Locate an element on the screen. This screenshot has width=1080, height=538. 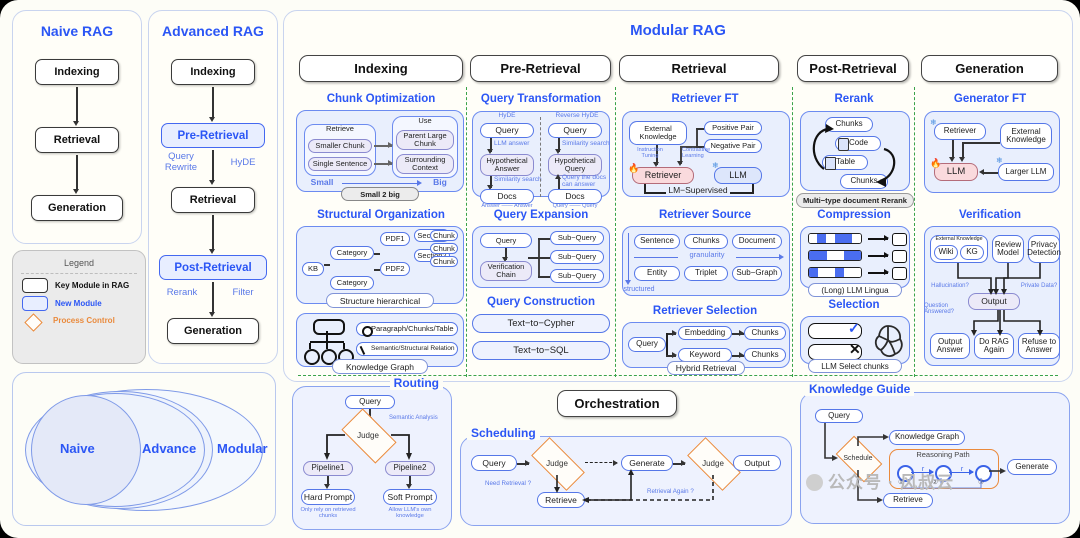
section-divider is located at coordinates (466, 232).